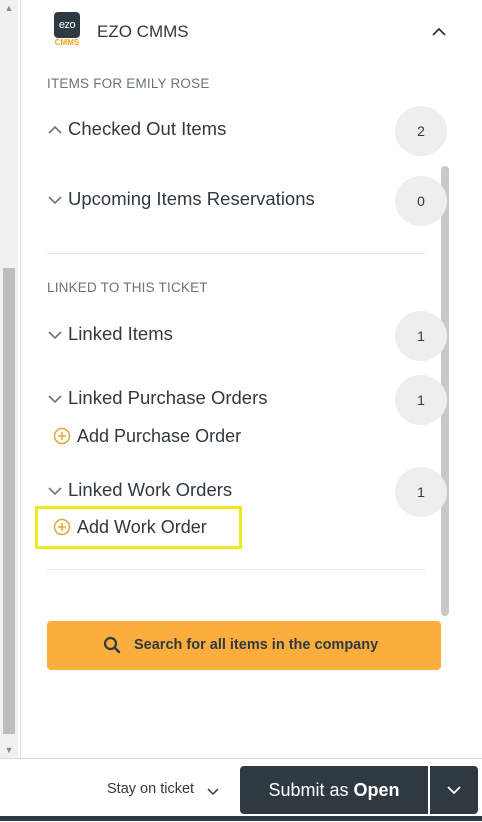 The height and width of the screenshot is (822, 482). Describe the element at coordinates (311, 790) in the screenshot. I see `submit-prefix: Submit as` at that location.